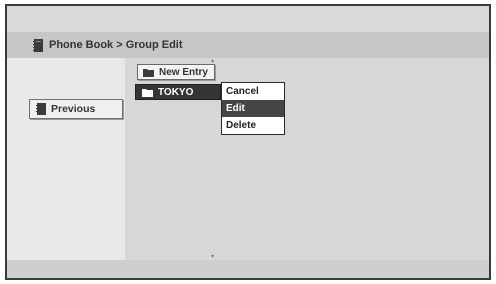 This screenshot has height=284, width=496. I want to click on list-item-label: TOKYO, so click(176, 92).